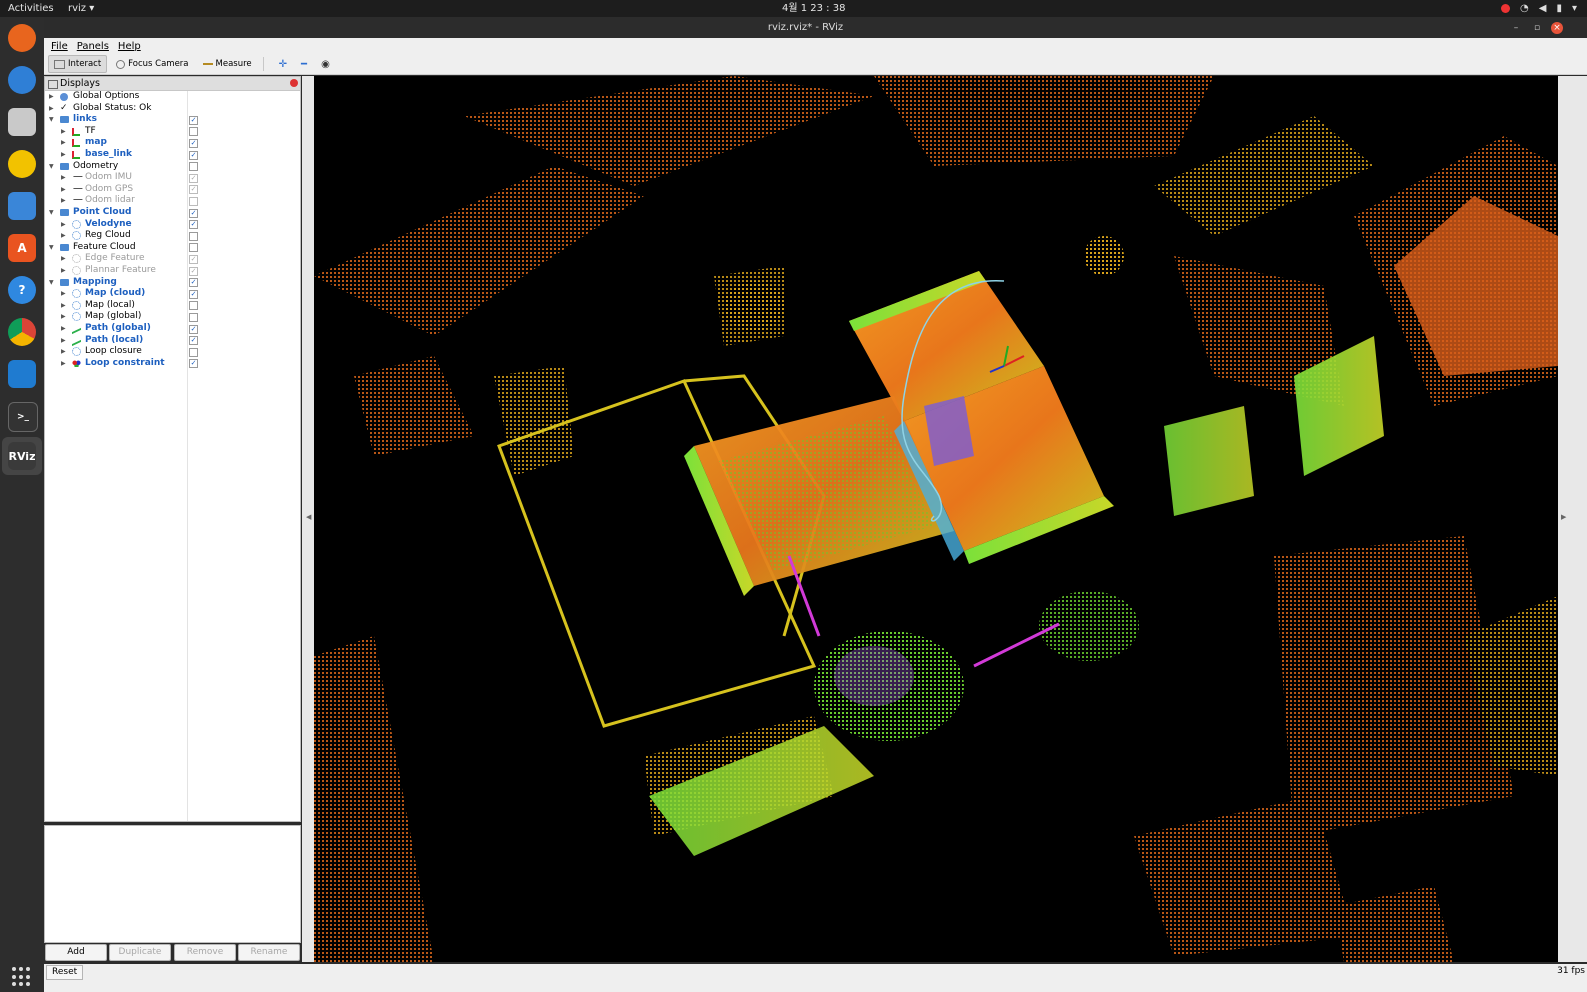 This screenshot has width=1587, height=992. I want to click on show-apps-icon, so click(22, 977).